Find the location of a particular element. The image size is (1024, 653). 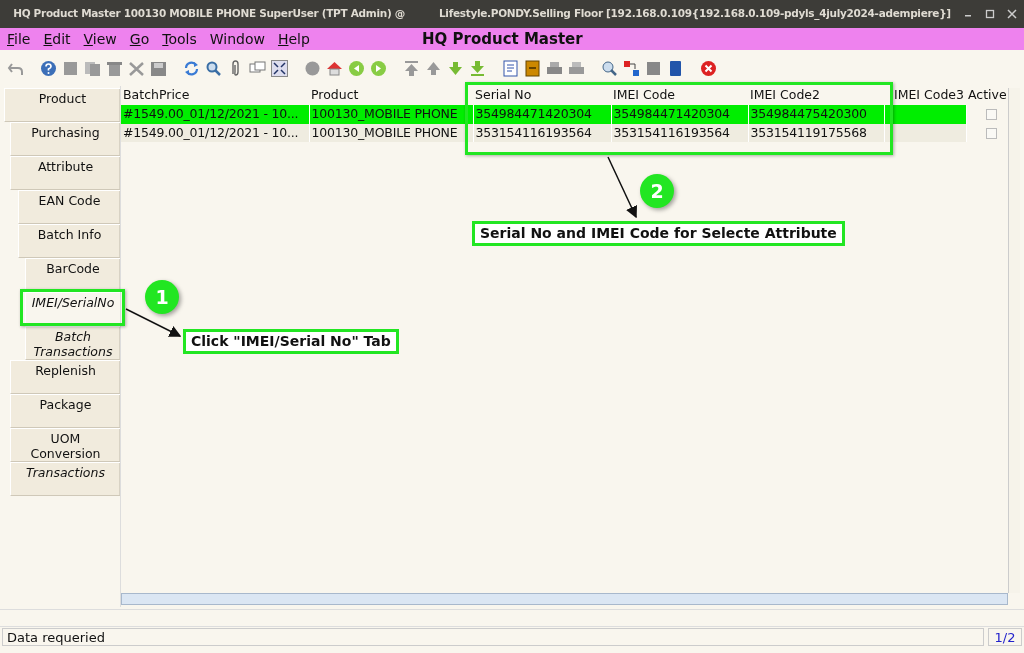

tab: UOM Conversion is located at coordinates (65, 445).